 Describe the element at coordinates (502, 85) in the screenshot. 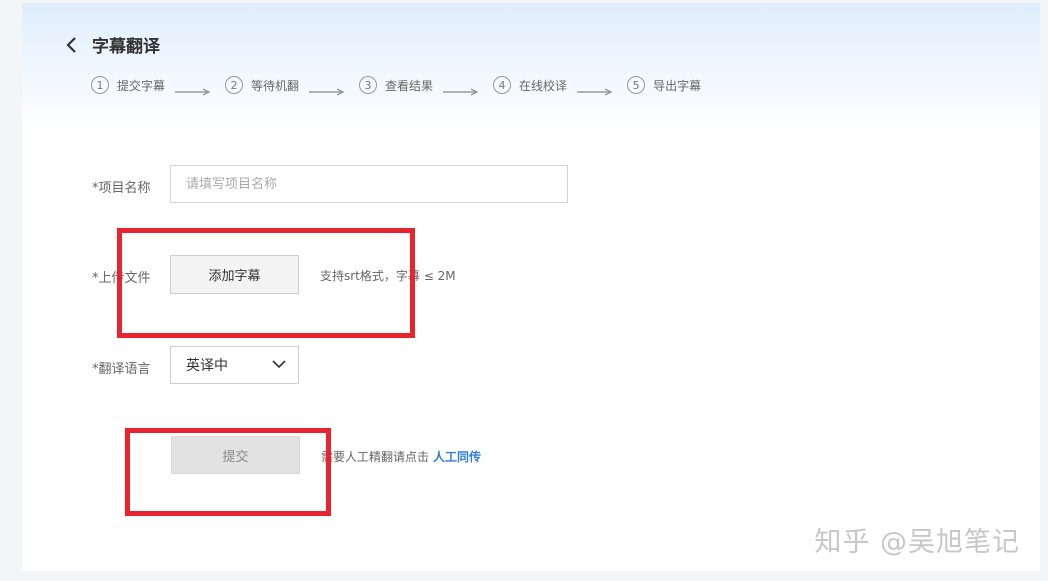

I see `step-number: 4` at that location.